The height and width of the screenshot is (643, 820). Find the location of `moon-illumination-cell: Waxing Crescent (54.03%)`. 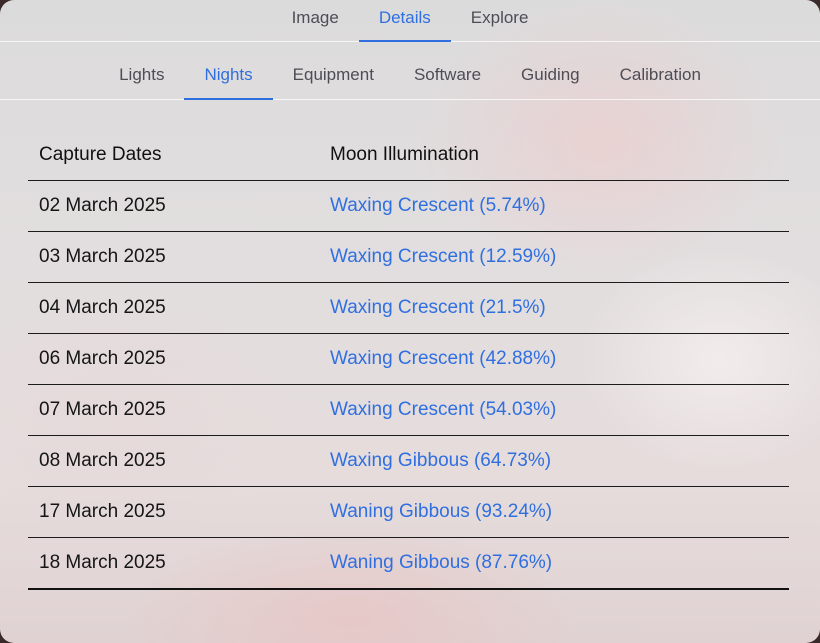

moon-illumination-cell: Waxing Crescent (54.03%) is located at coordinates (554, 410).